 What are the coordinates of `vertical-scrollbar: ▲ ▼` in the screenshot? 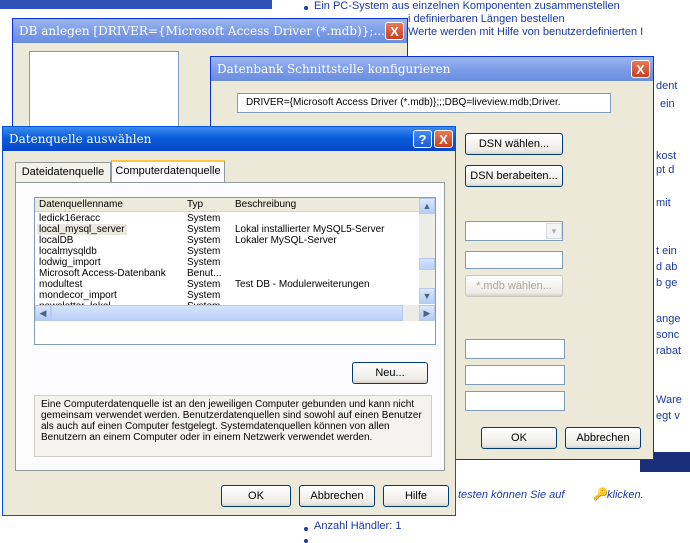 It's located at (427, 251).